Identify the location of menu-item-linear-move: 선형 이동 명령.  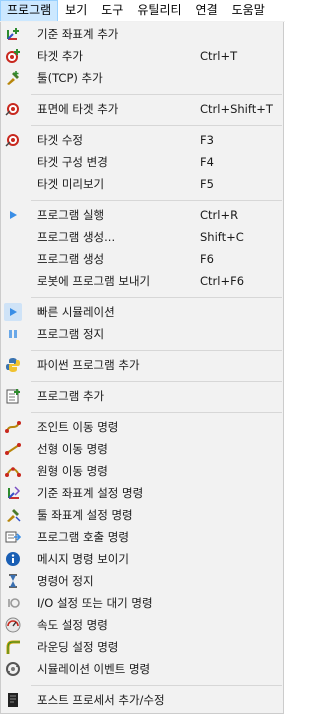
(142, 449).